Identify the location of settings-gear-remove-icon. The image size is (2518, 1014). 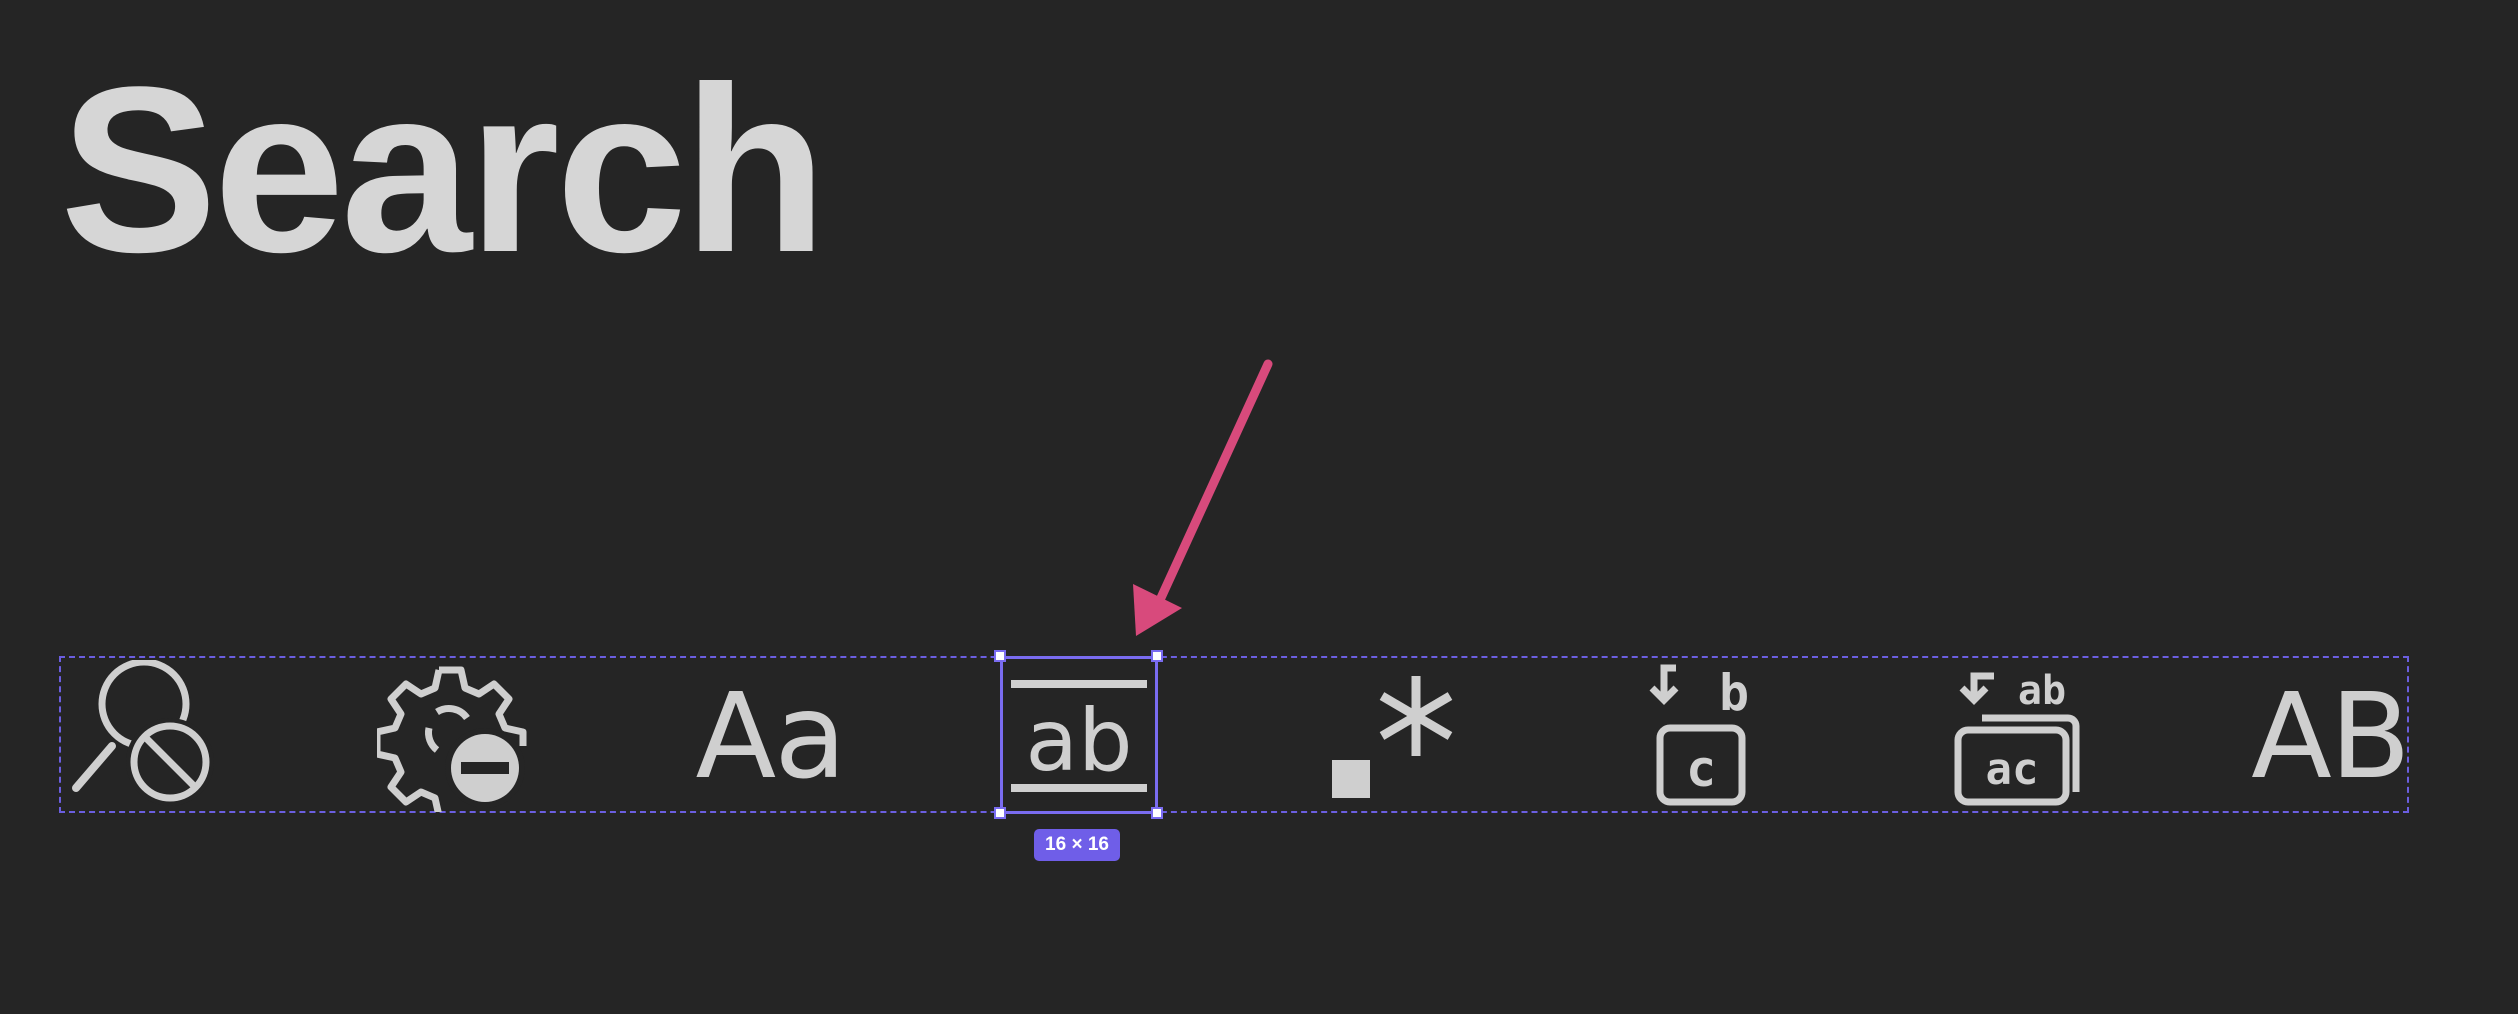
(453, 736).